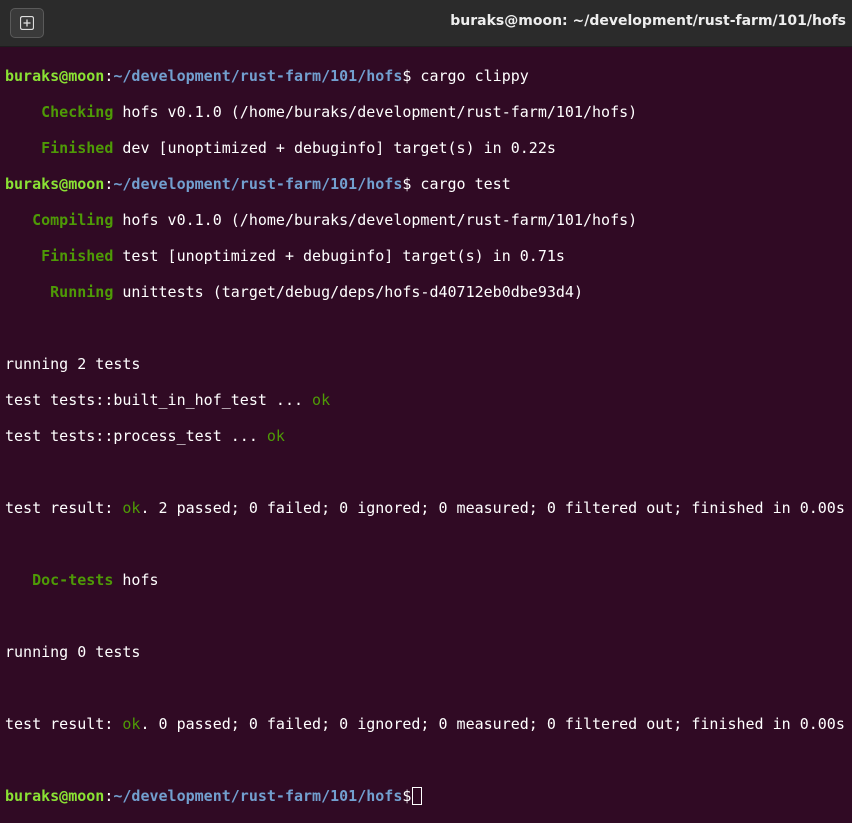  What do you see at coordinates (470, 76) in the screenshot?
I see `command-text: cargo clippy` at bounding box center [470, 76].